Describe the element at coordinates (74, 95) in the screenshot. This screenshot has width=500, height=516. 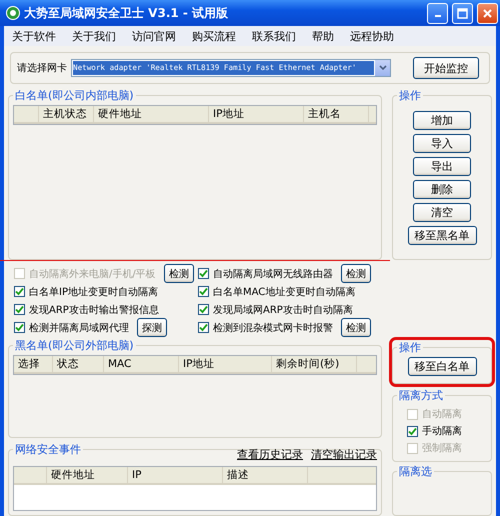
I see `group-title: 白名单(即公司内部电脑)` at that location.